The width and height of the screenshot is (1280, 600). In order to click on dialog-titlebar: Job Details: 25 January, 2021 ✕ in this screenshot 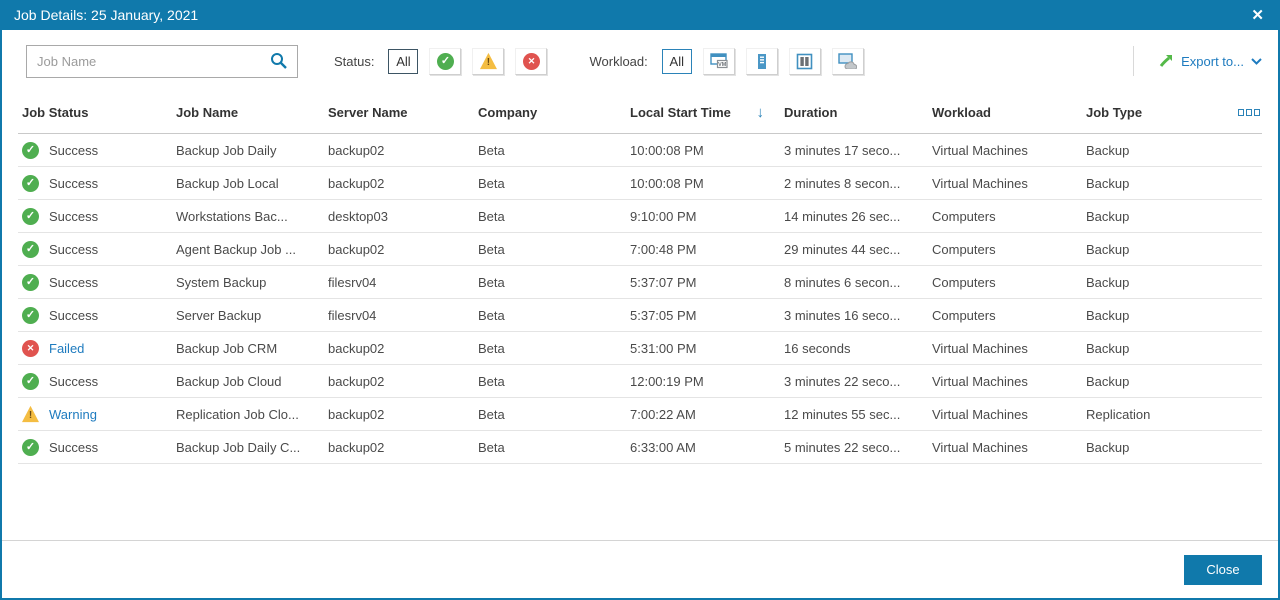, I will do `click(640, 15)`.